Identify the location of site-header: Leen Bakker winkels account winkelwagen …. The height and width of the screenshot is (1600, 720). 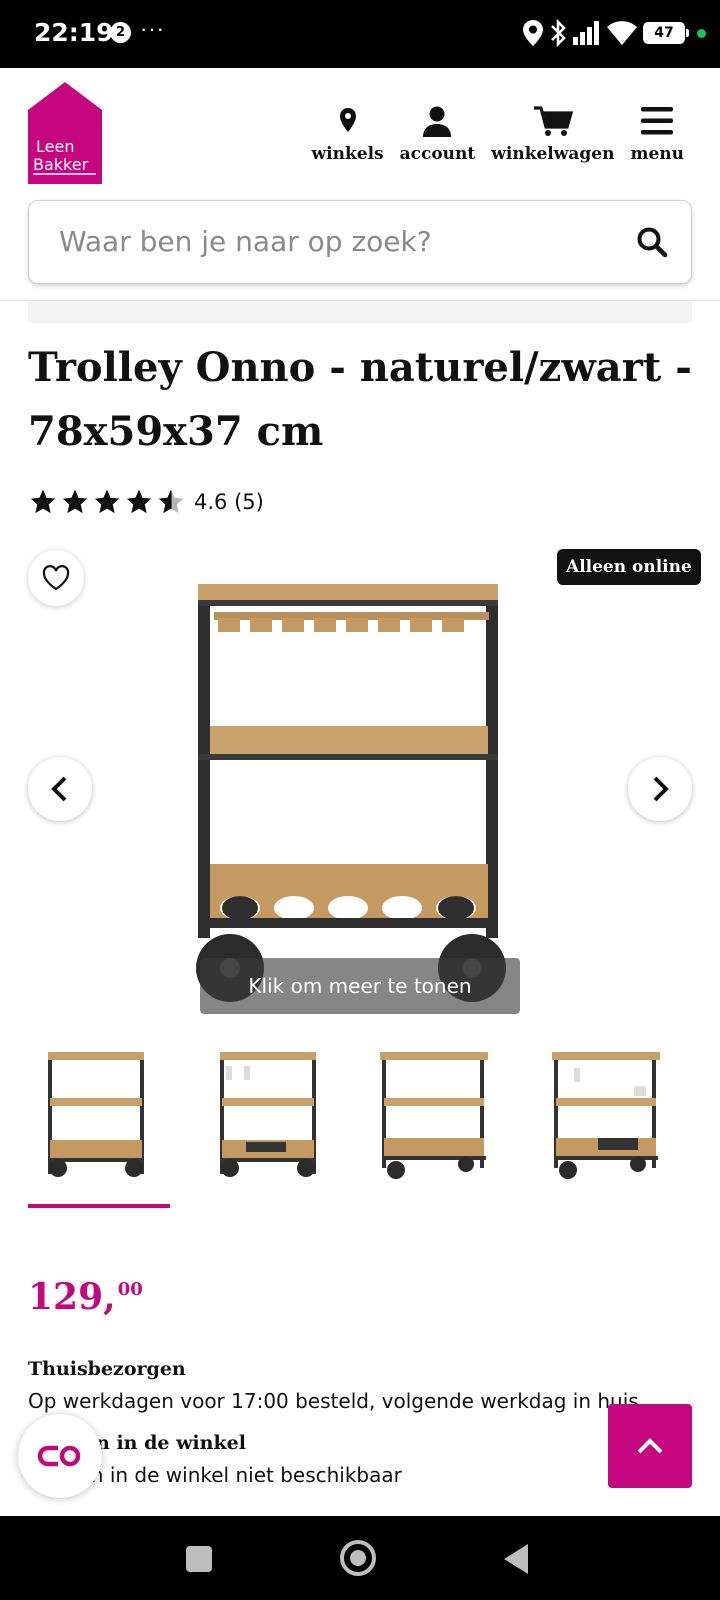
(360, 133).